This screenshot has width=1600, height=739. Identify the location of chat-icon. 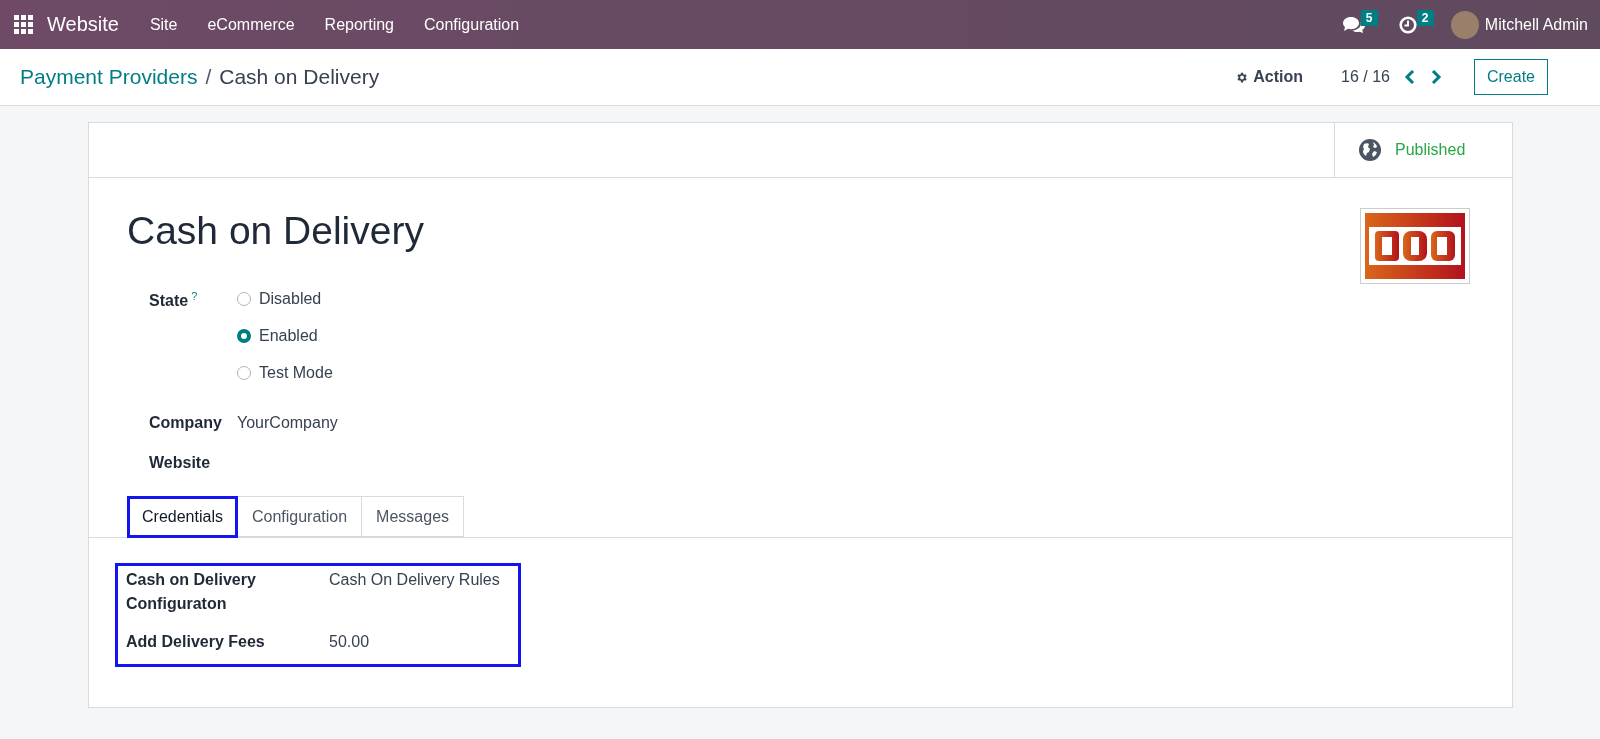
(1353, 24).